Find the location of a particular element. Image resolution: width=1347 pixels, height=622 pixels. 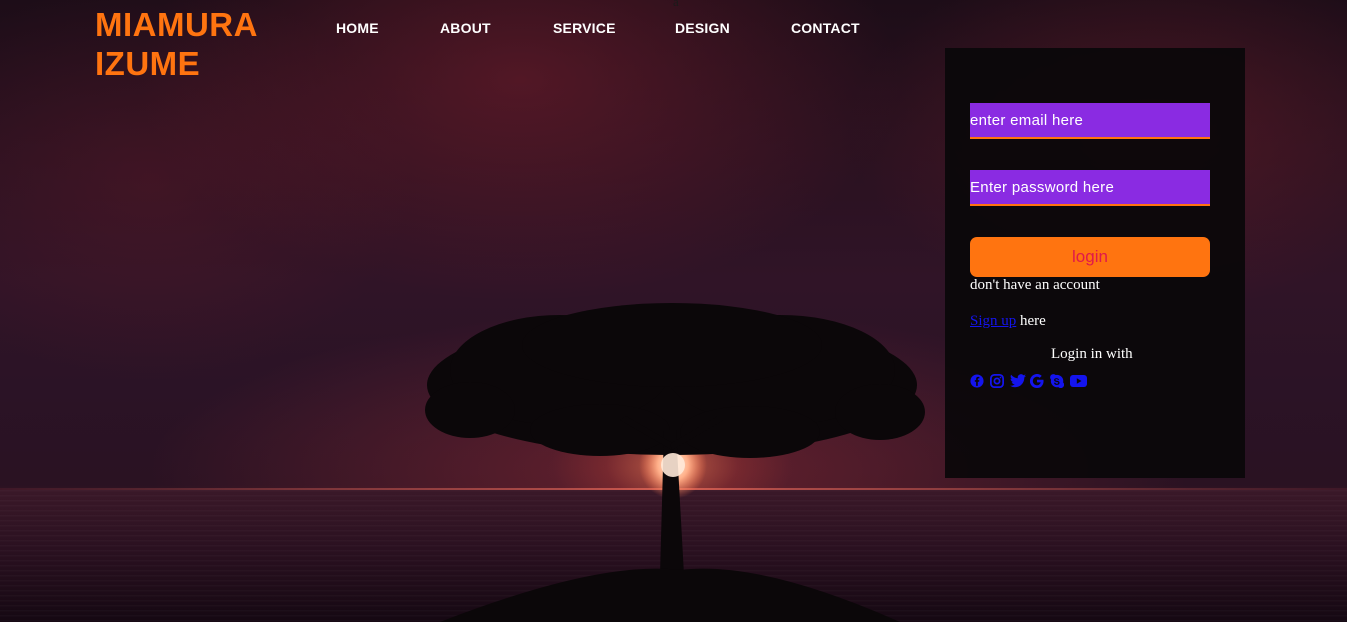

instagram-icon is located at coordinates (998, 382).